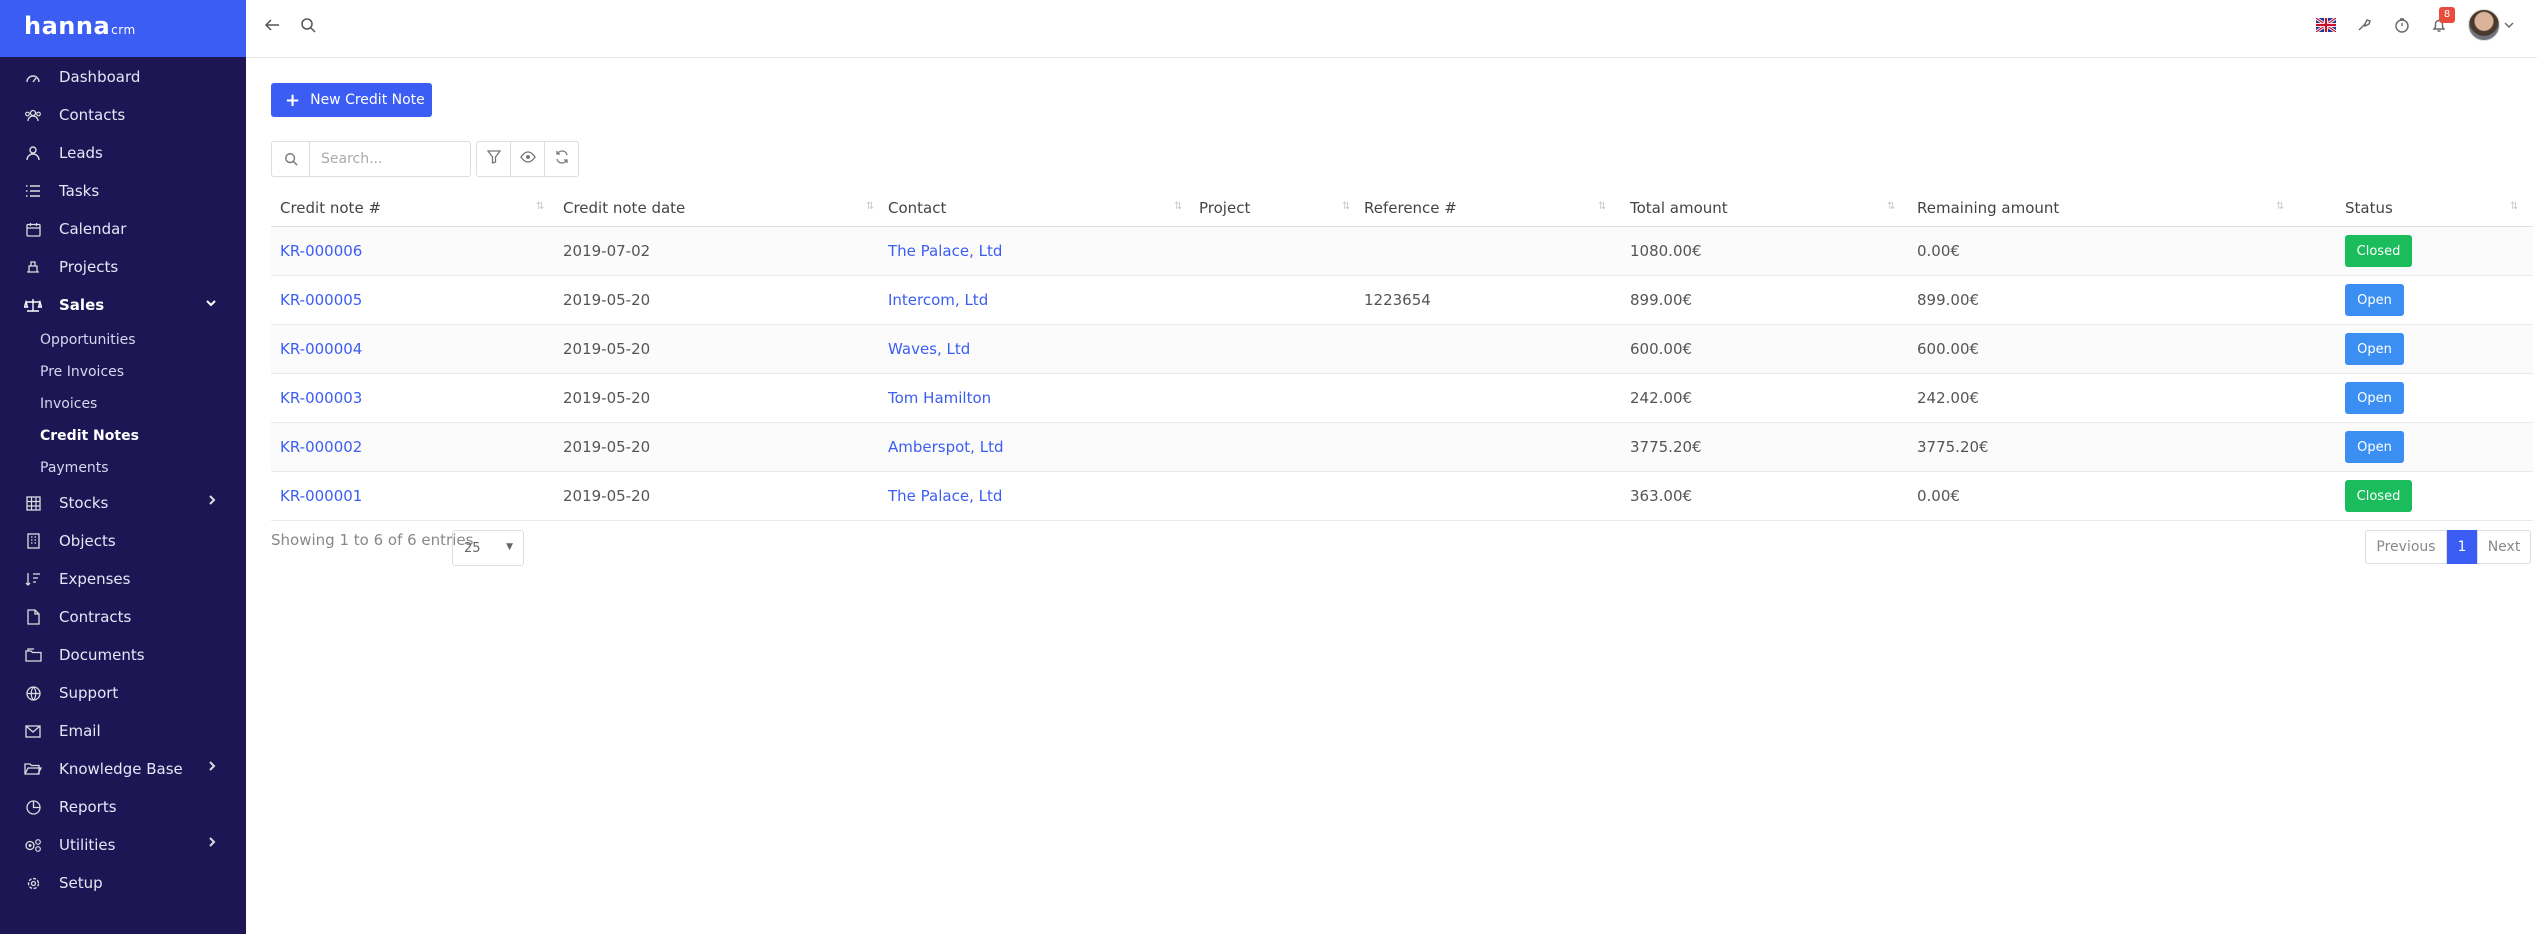  I want to click on sidebar-item-expenses: Expenses, so click(123, 579).